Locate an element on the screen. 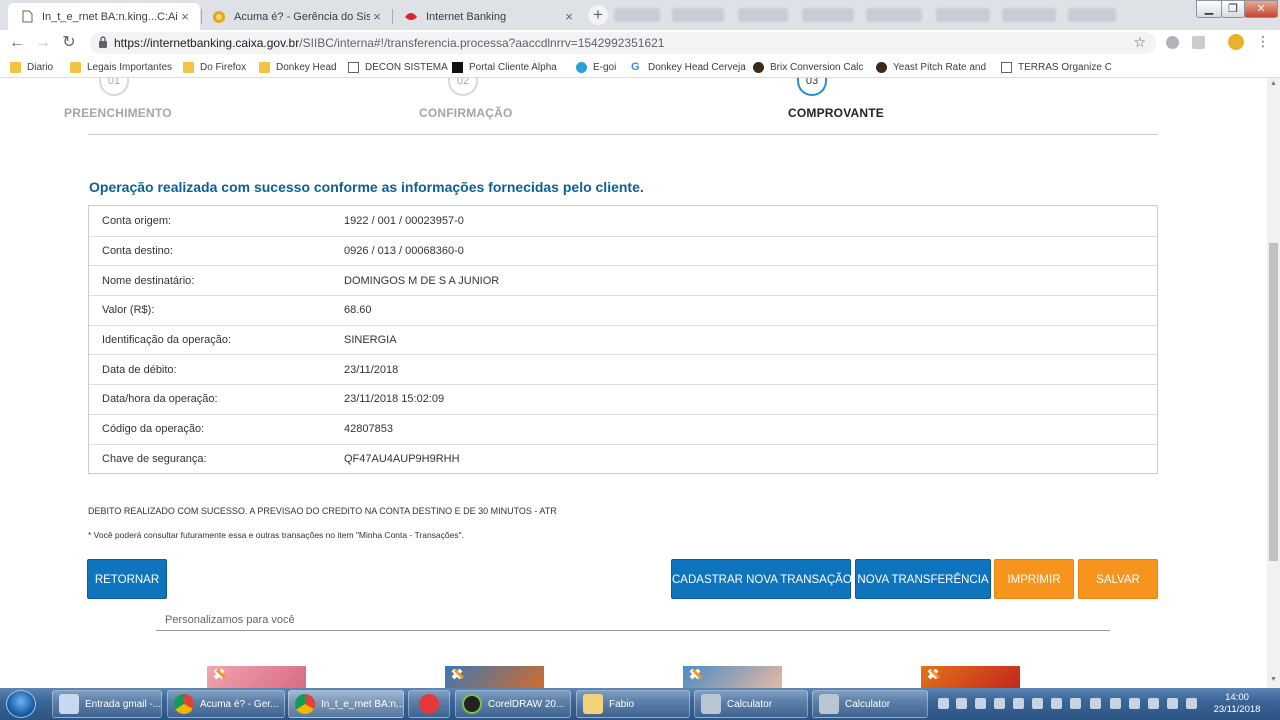 Image resolution: width=1280 pixels, height=720 pixels. tab-internet-banking-active: In_t_e_rnet BA:n.king...C:AiXA × is located at coordinates (104, 16).